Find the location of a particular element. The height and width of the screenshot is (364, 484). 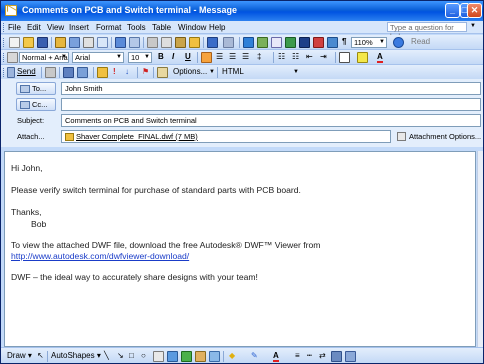

picture-icon is located at coordinates (214, 356).